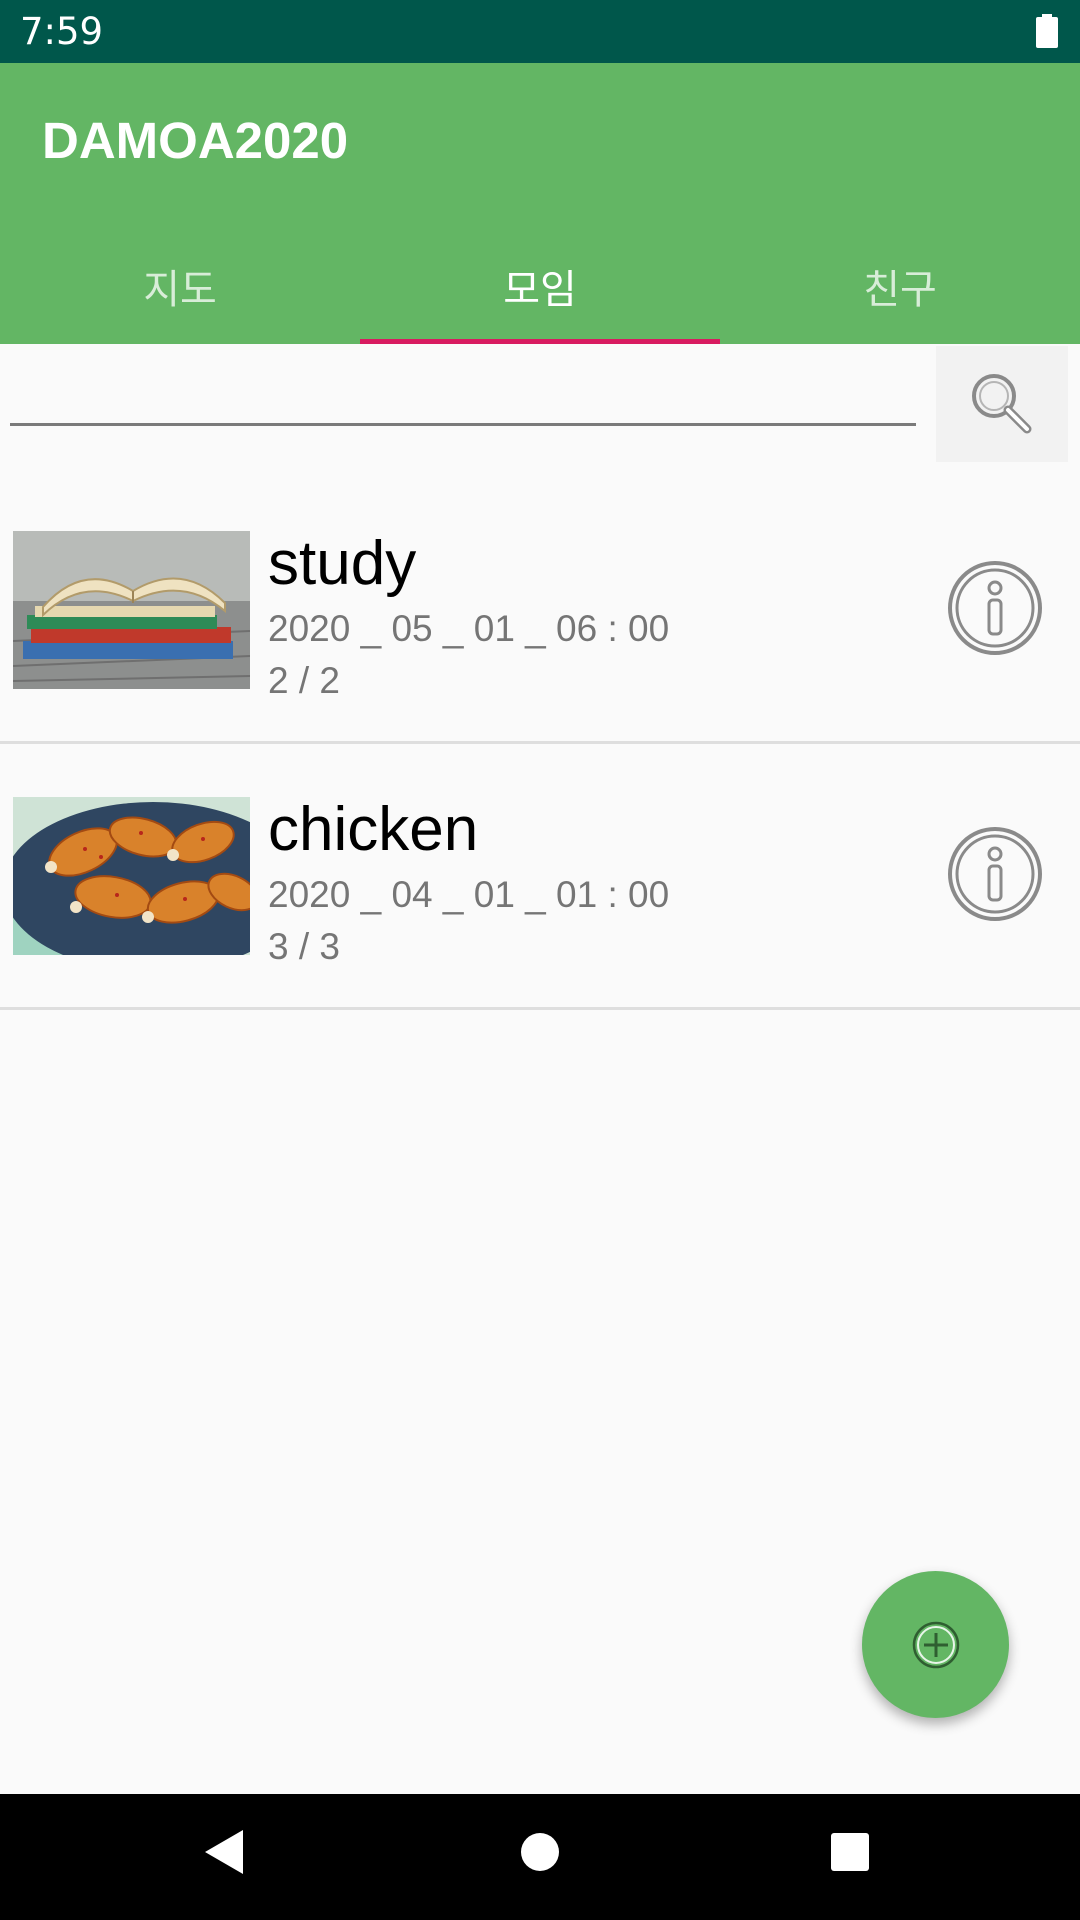 The height and width of the screenshot is (1920, 1080). What do you see at coordinates (469, 894) in the screenshot?
I see `meeting-datetime: 2020 _ 04 _ 01 _ 01 : 00` at bounding box center [469, 894].